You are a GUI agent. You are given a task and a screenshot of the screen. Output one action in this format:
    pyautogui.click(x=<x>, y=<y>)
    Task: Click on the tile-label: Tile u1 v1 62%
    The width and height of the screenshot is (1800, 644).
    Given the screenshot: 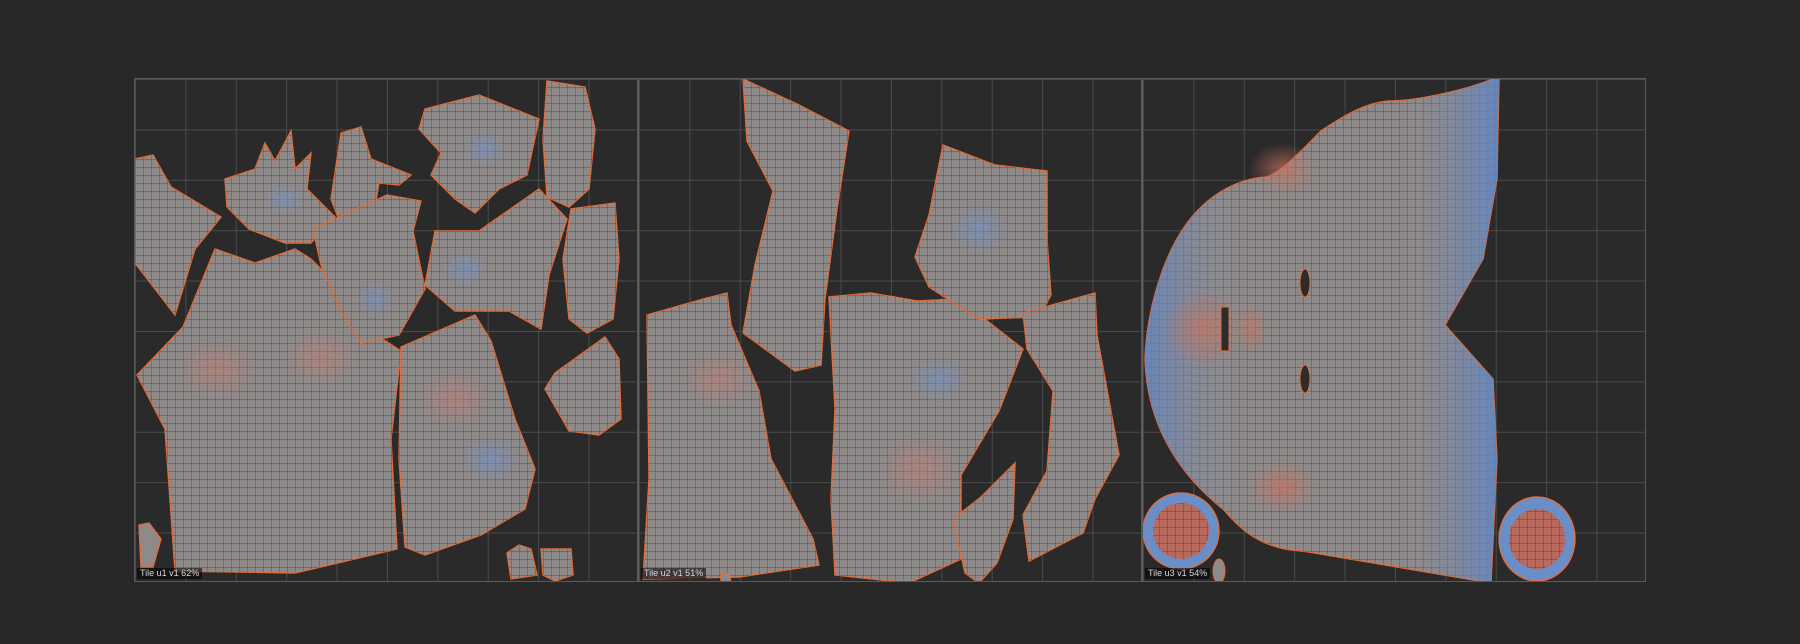 What is the action you would take?
    pyautogui.click(x=170, y=573)
    